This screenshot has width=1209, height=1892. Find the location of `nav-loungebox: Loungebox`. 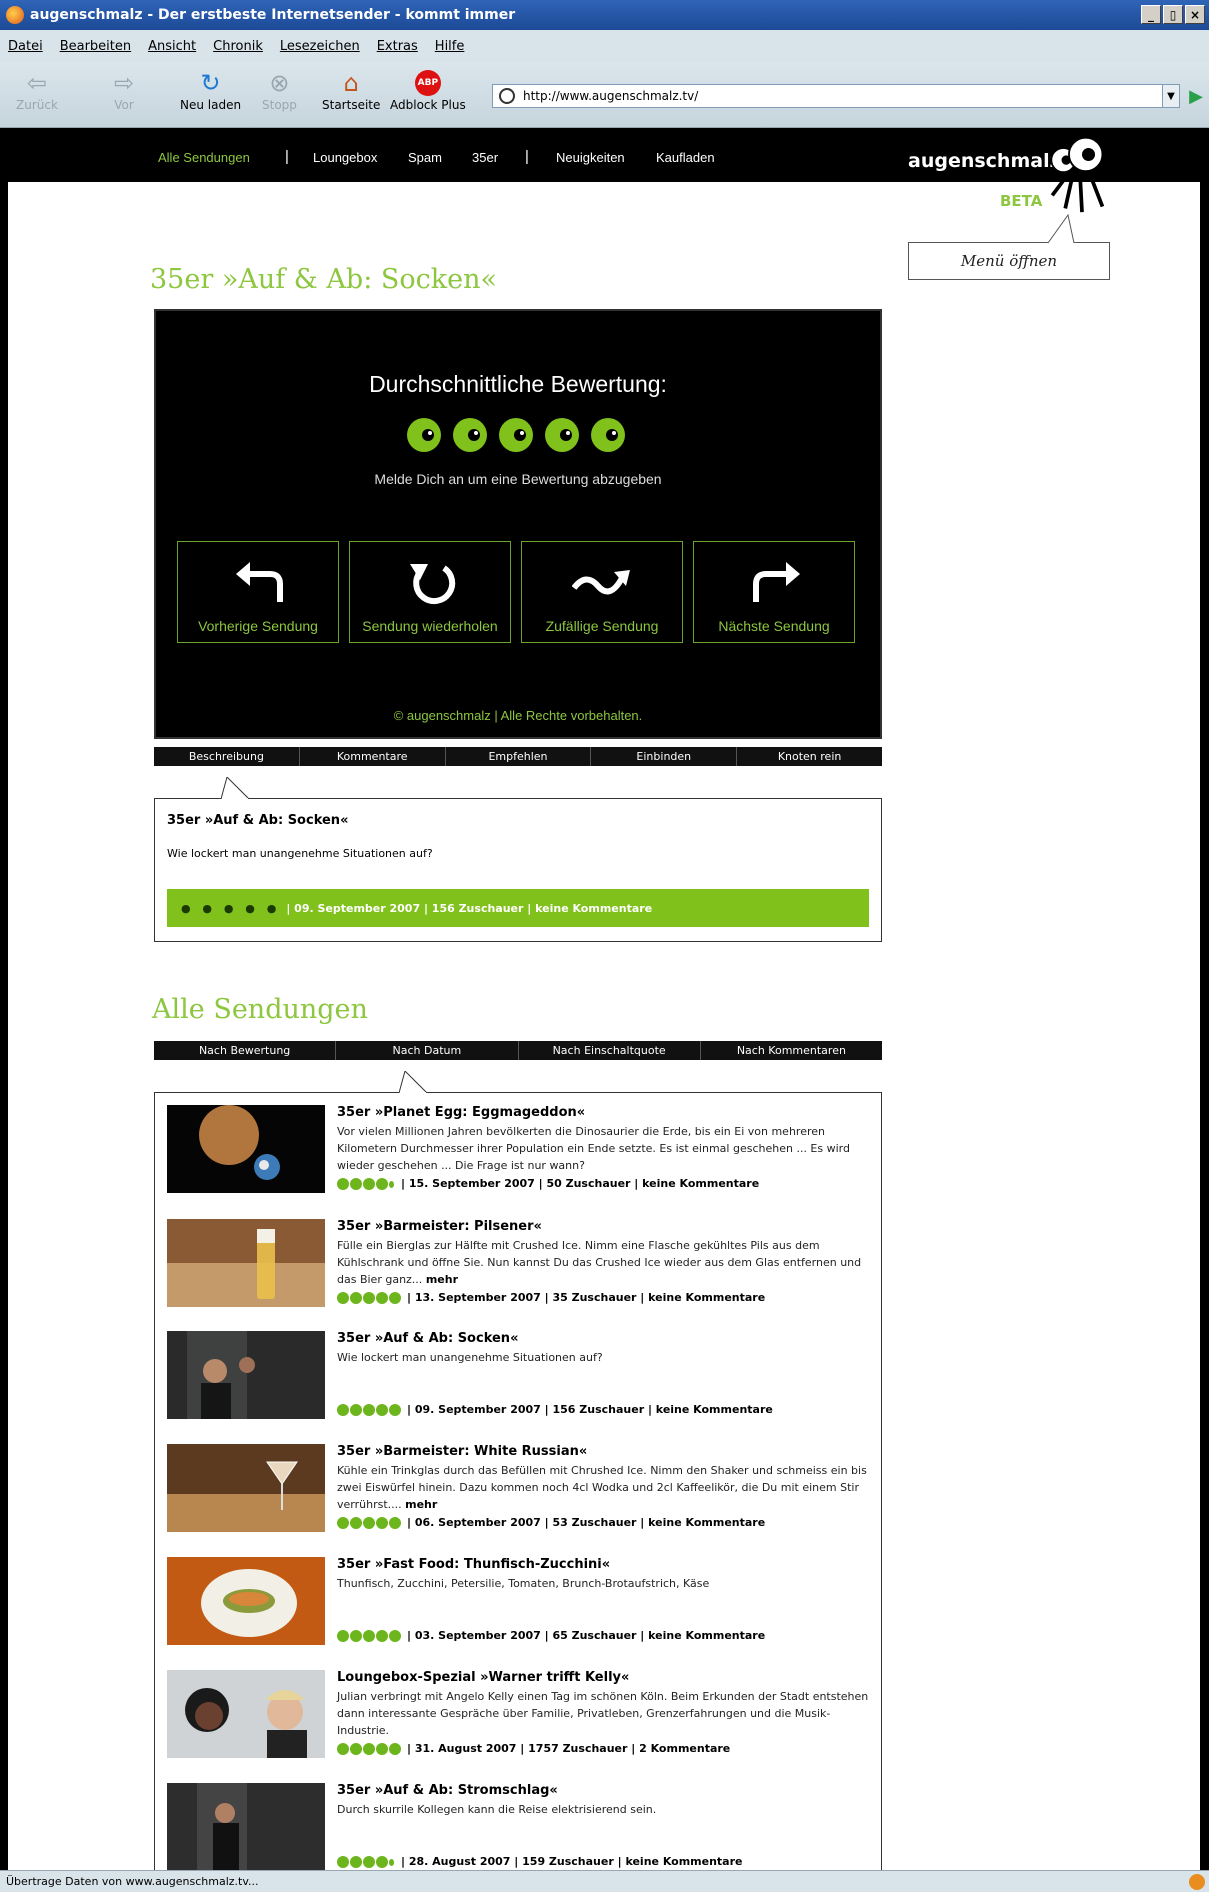

nav-loungebox: Loungebox is located at coordinates (345, 157).